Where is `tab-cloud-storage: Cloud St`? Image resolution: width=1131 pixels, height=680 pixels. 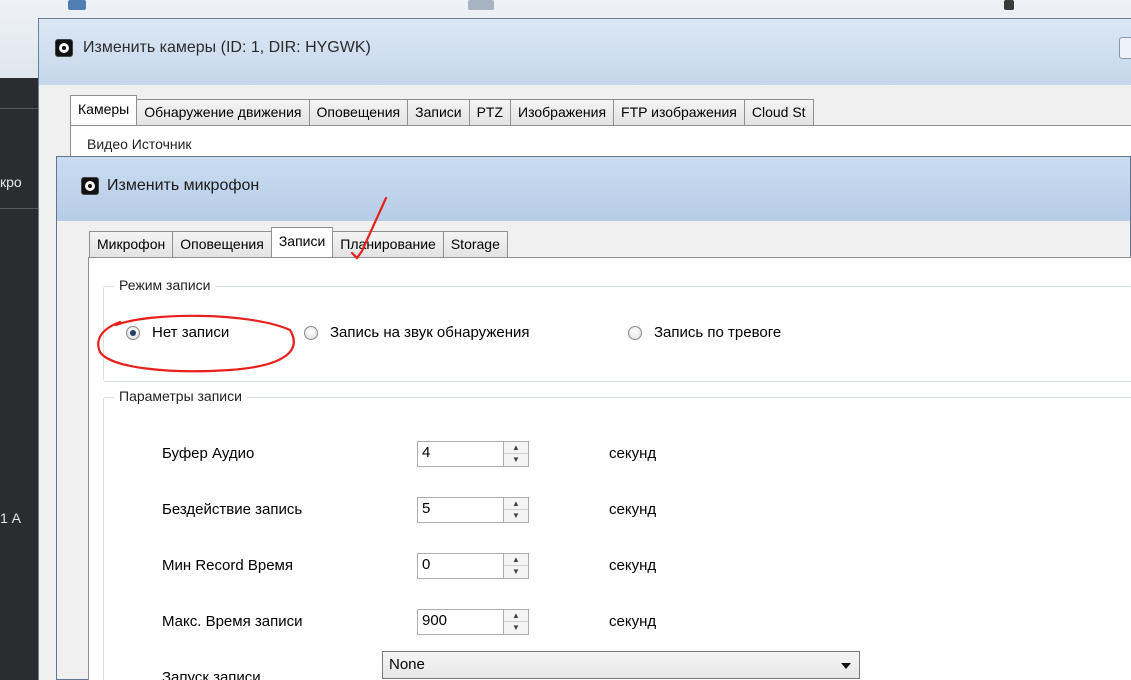
tab-cloud-storage: Cloud St is located at coordinates (778, 112).